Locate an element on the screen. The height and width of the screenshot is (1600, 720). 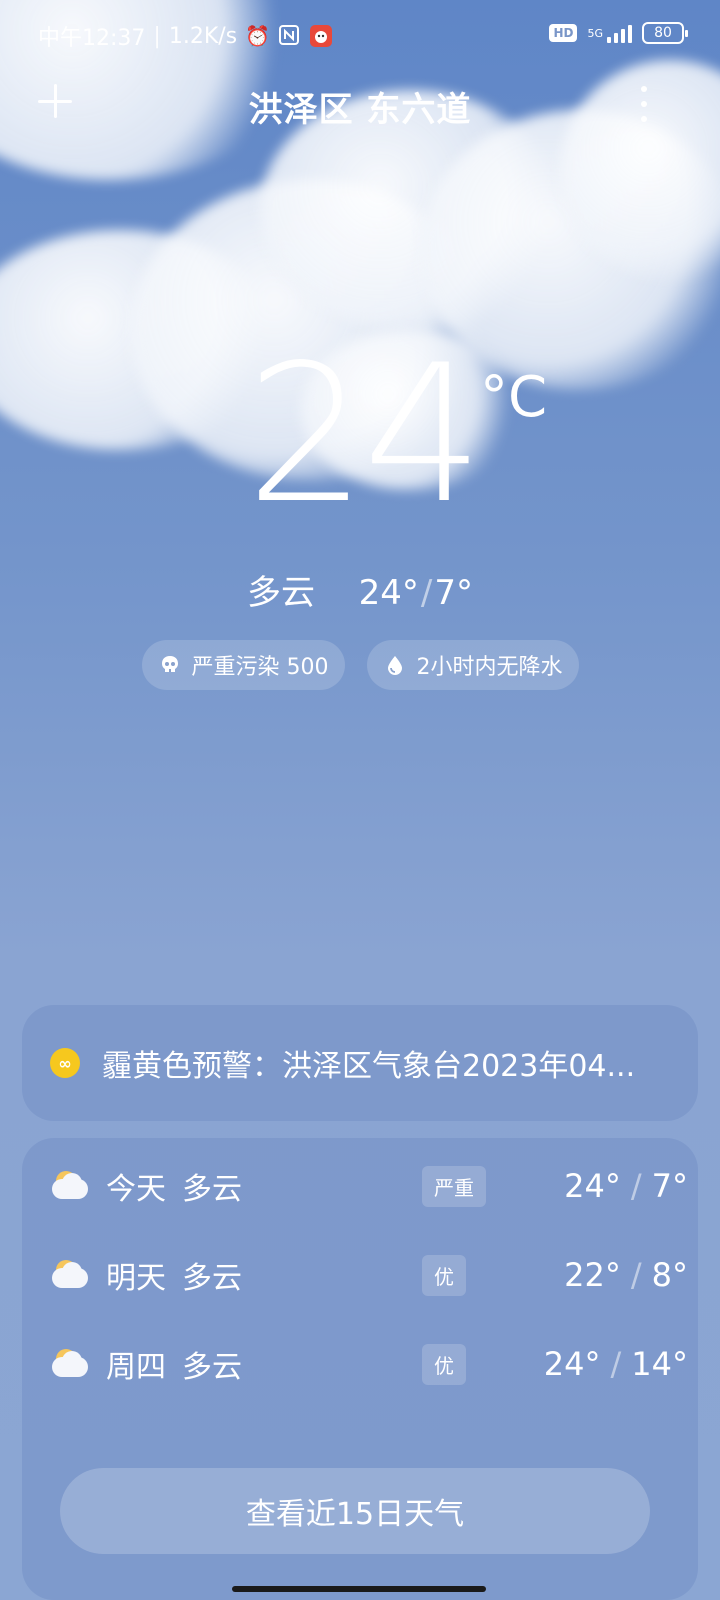
info-pills: 严重污染 500 2小时内无降水 is located at coordinates (360, 665).